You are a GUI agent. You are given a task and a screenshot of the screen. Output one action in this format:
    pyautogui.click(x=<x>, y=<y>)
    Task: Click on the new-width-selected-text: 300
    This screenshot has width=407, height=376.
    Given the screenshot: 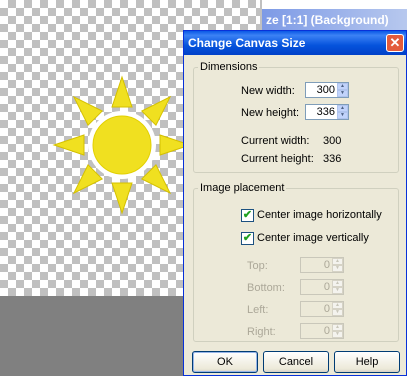 What is the action you would take?
    pyautogui.click(x=325, y=90)
    